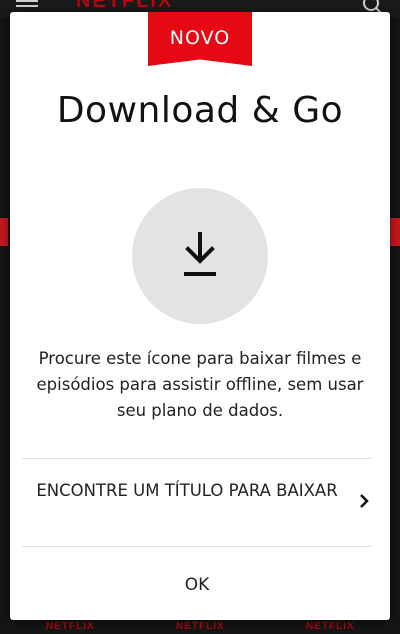 Image resolution: width=400 pixels, height=634 pixels. Describe the element at coordinates (200, 39) in the screenshot. I see `new-badge: NOVO` at that location.